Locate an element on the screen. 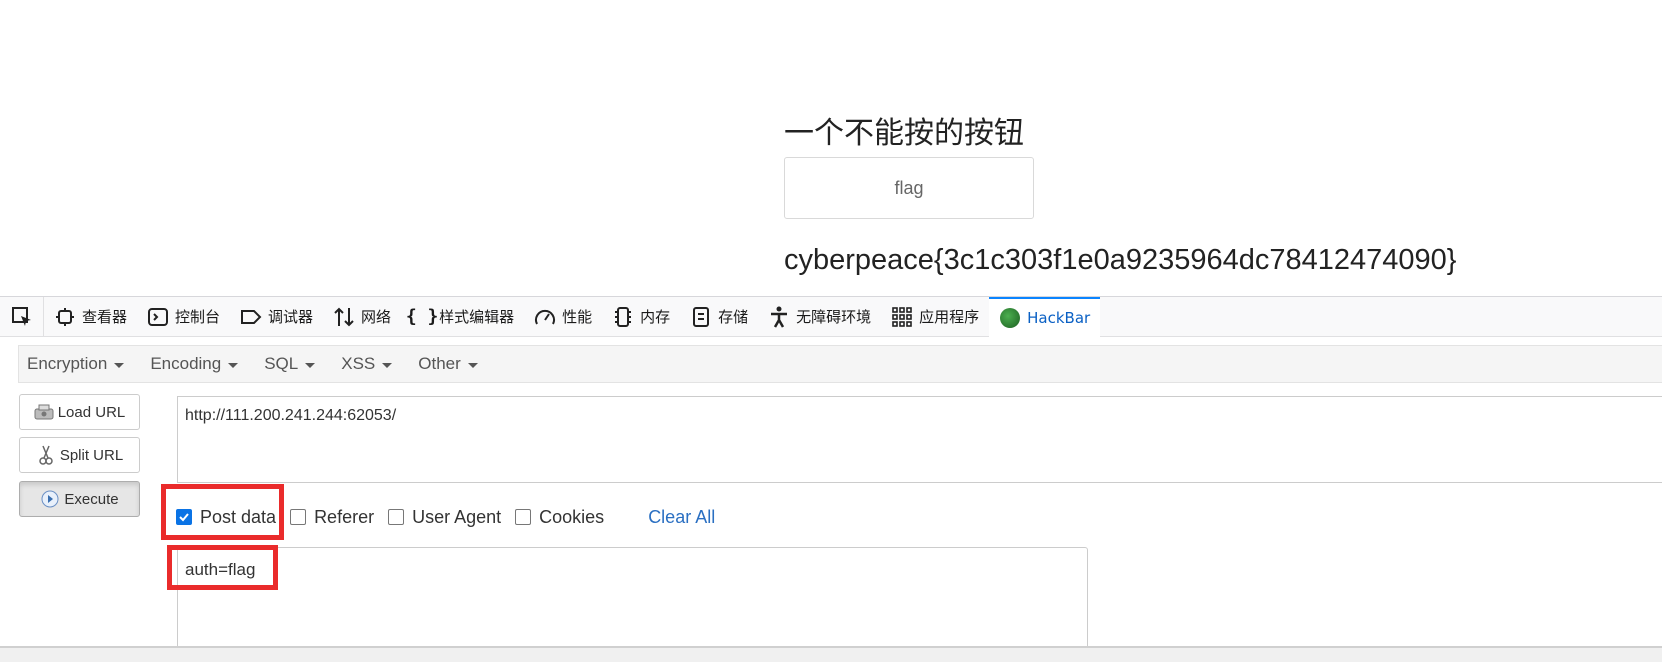 Image resolution: width=1662 pixels, height=662 pixels. tab-style-editor: { } 样式编辑器 is located at coordinates (462, 317).